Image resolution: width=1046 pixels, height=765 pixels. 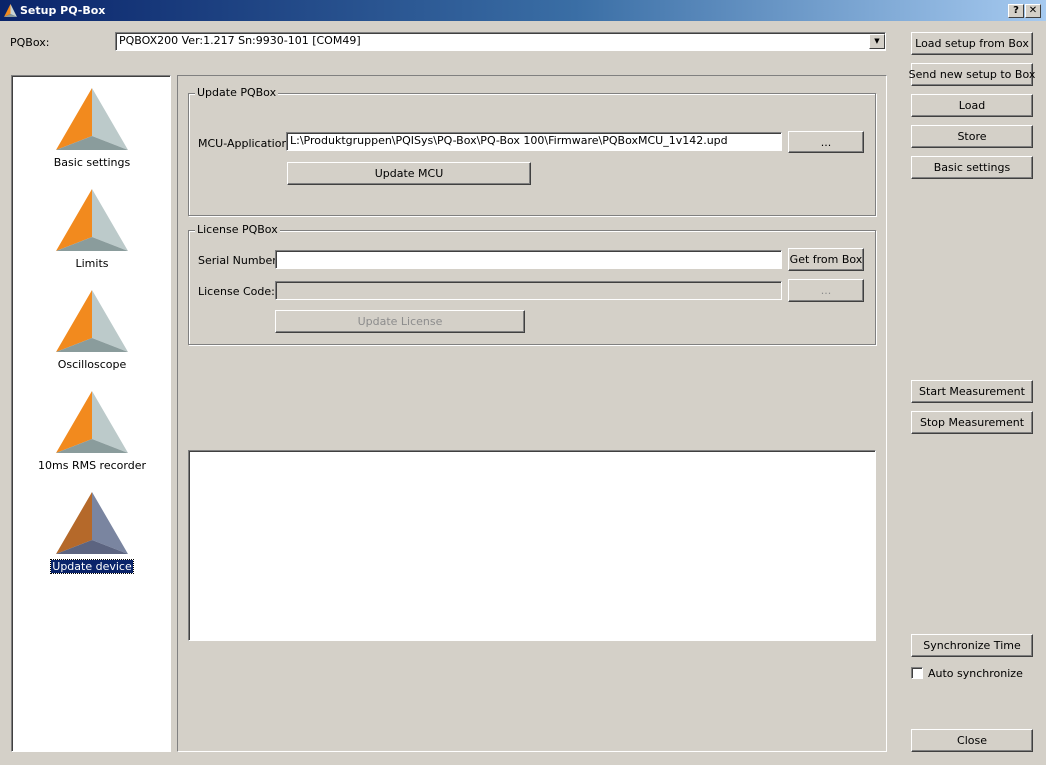 What do you see at coordinates (1033, 11) in the screenshot?
I see `close-window-button: ✕` at bounding box center [1033, 11].